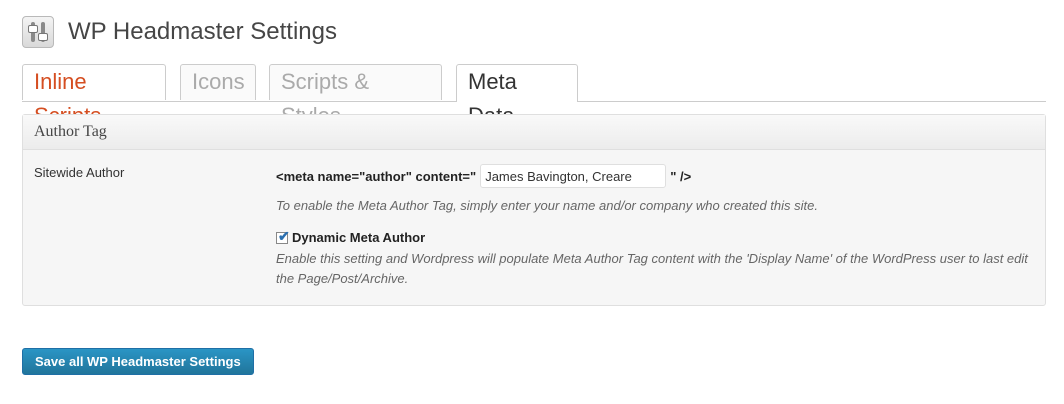  Describe the element at coordinates (79, 172) in the screenshot. I see `sitewide-author-label: Sitewide Author` at that location.